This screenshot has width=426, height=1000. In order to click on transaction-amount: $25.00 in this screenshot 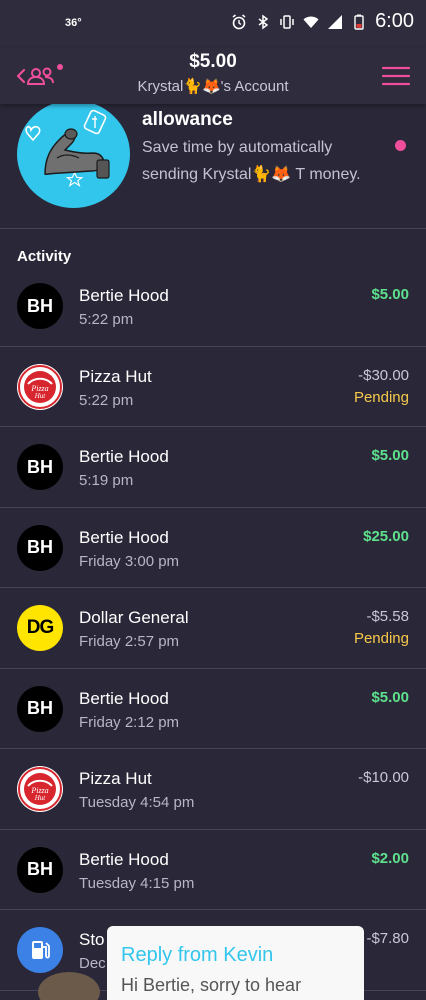, I will do `click(386, 536)`.